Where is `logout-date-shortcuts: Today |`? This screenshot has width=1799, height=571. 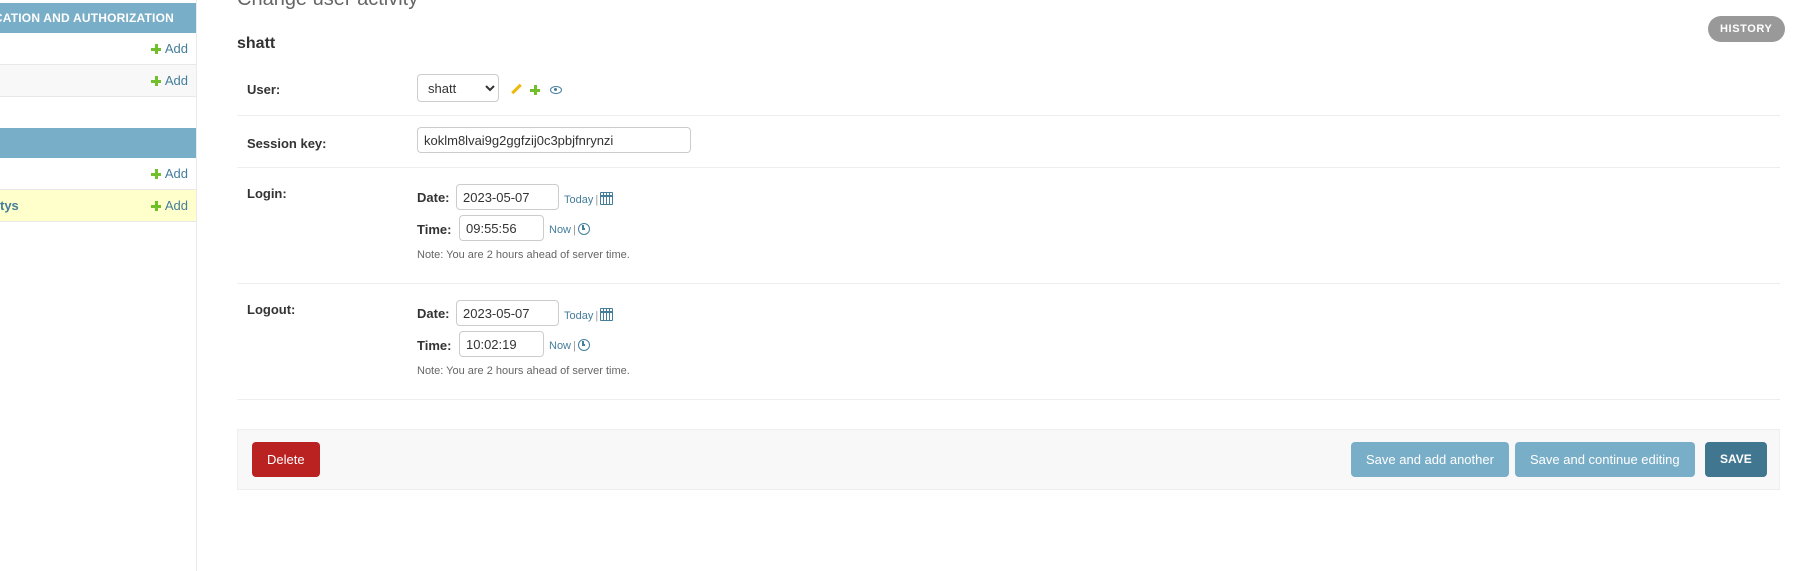 logout-date-shortcuts: Today | is located at coordinates (589, 314).